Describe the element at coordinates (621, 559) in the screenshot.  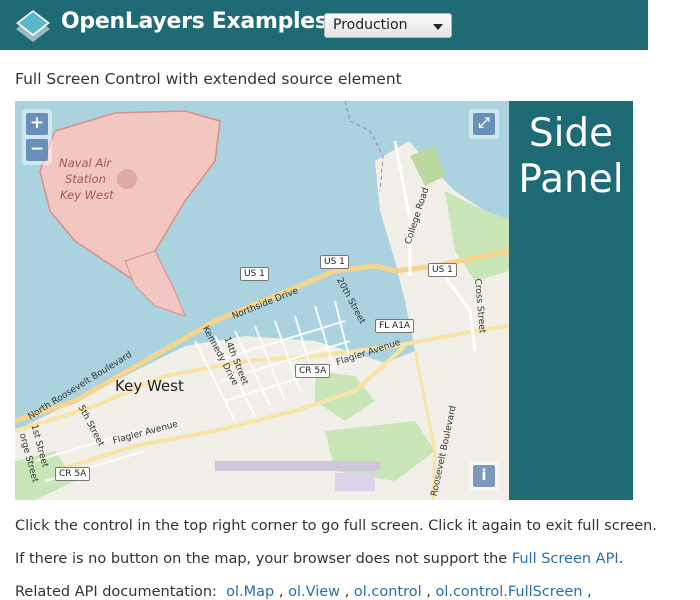
I see `api-support-period: .` at that location.